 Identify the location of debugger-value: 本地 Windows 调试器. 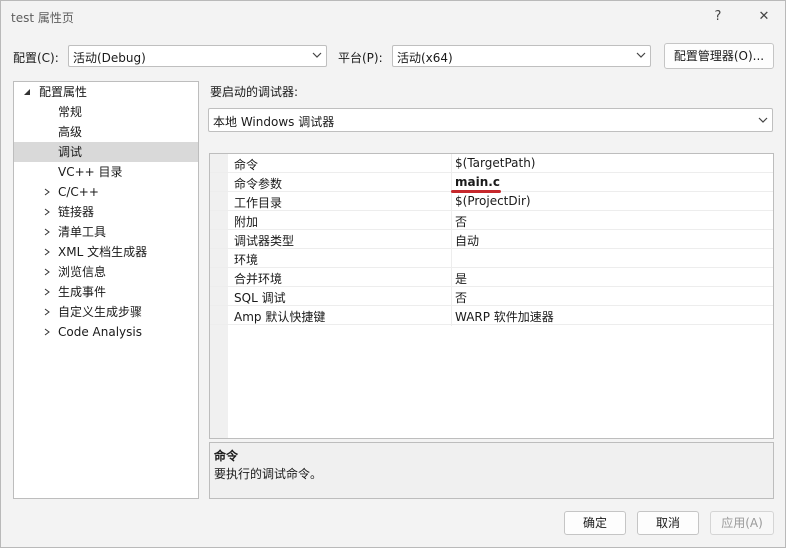
(274, 122).